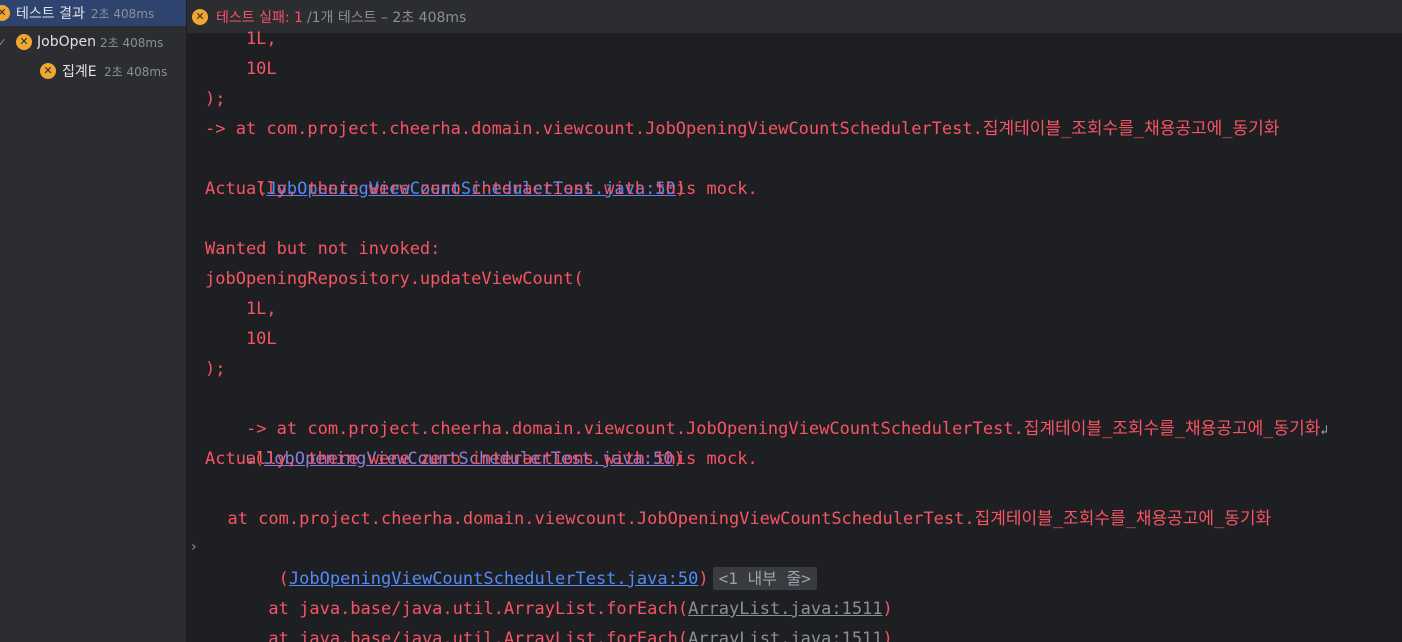 The width and height of the screenshot is (1402, 642). I want to click on console-line: jobOpeningRepository.updateViewCount(, so click(394, 279).